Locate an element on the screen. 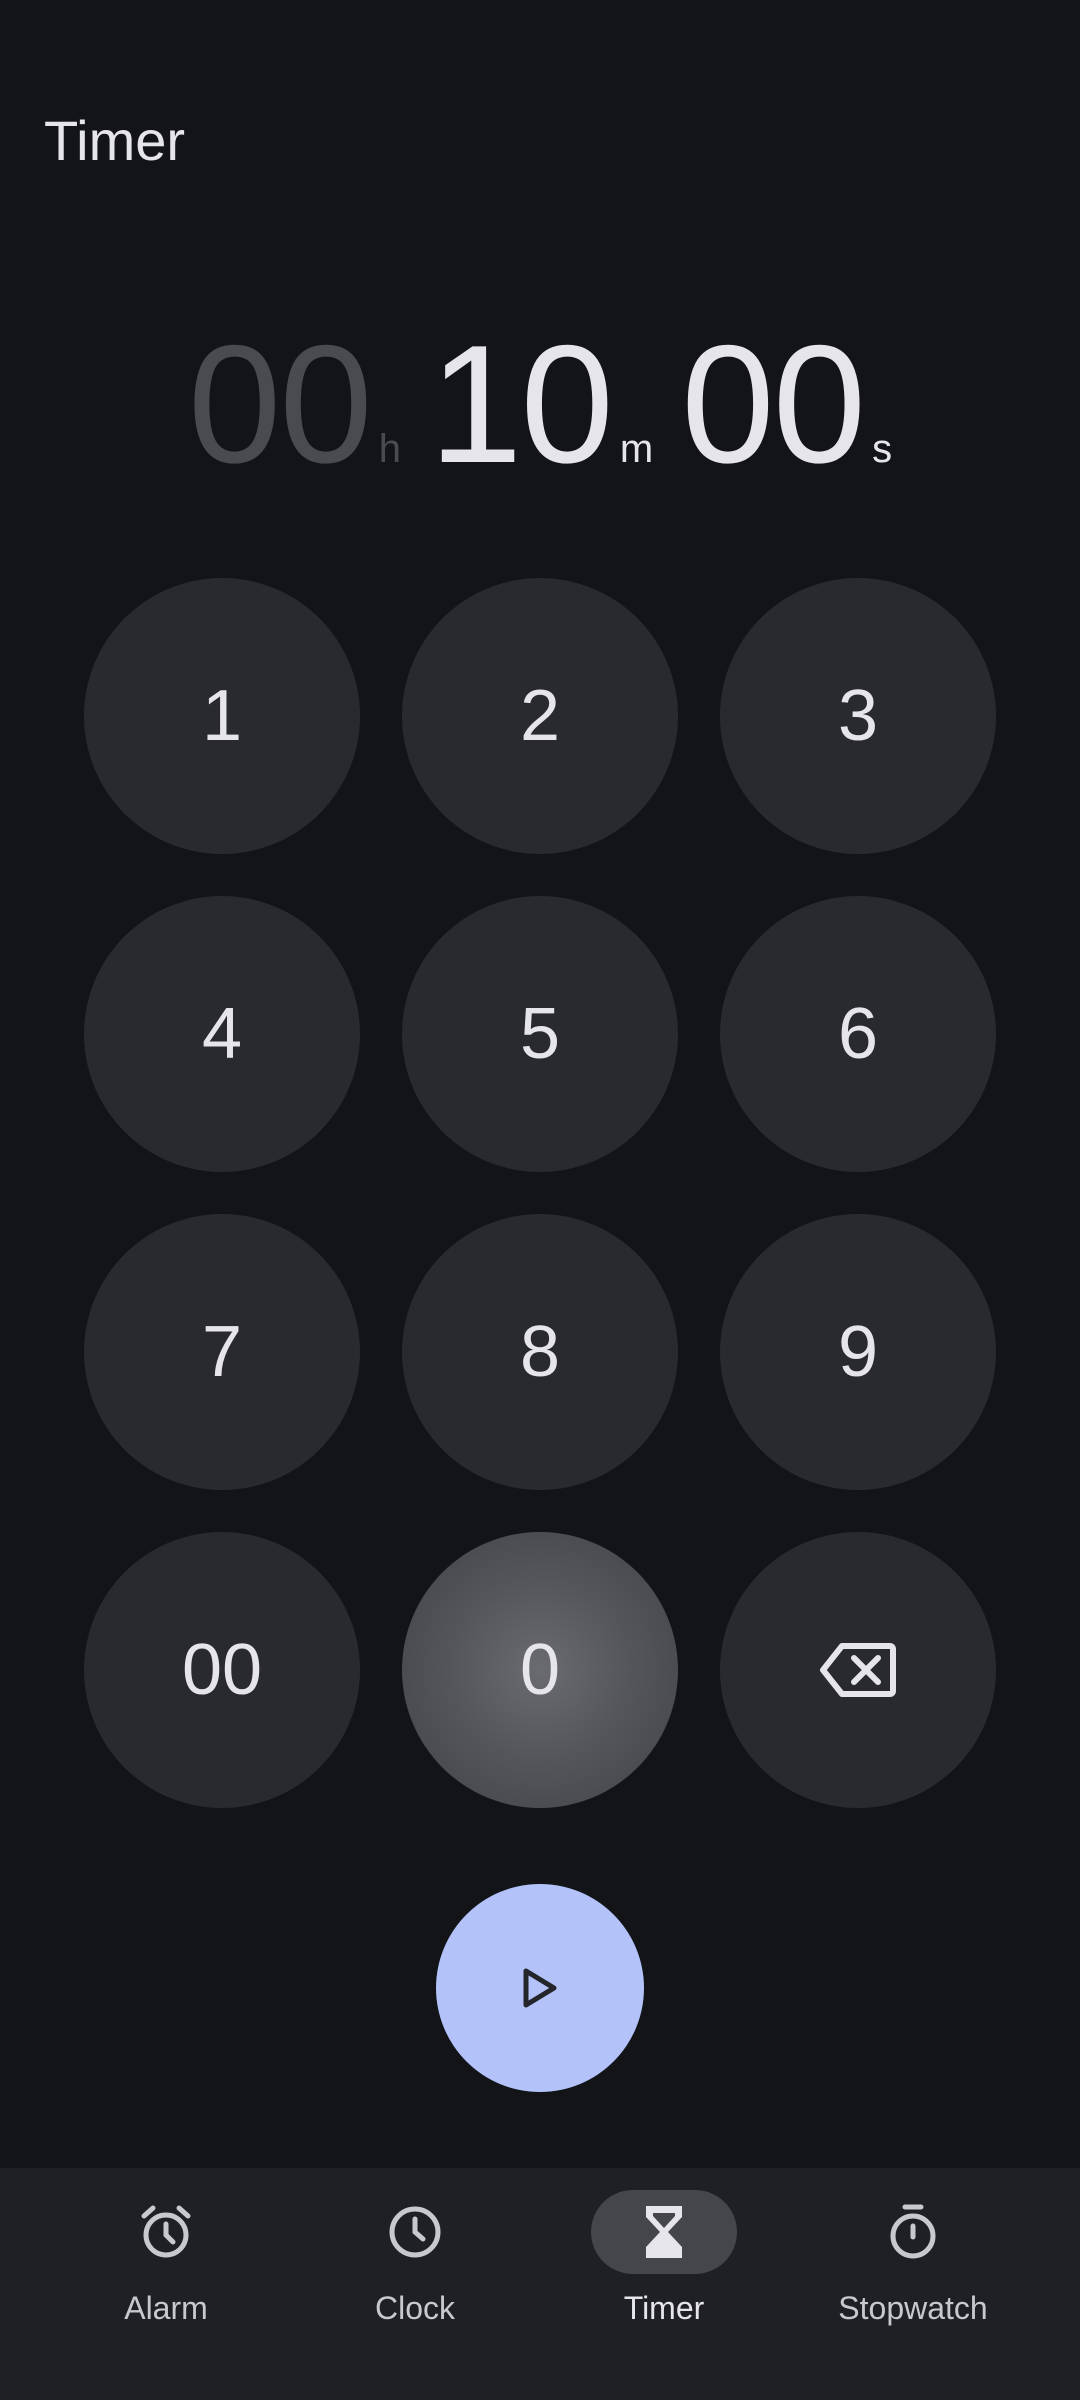 This screenshot has height=2400, width=1080. nav-item-alarm: Alarm is located at coordinates (166, 2265).